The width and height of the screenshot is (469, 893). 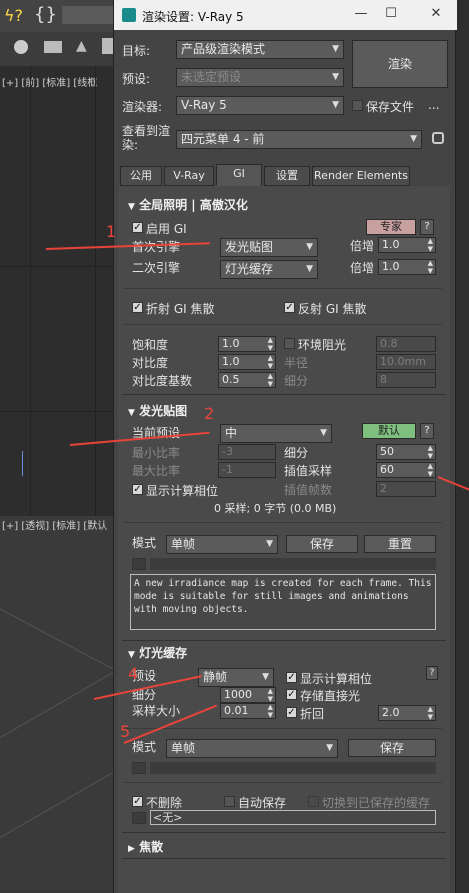 What do you see at coordinates (137, 227) in the screenshot?
I see `enable-gi-checkbox: ✓` at bounding box center [137, 227].